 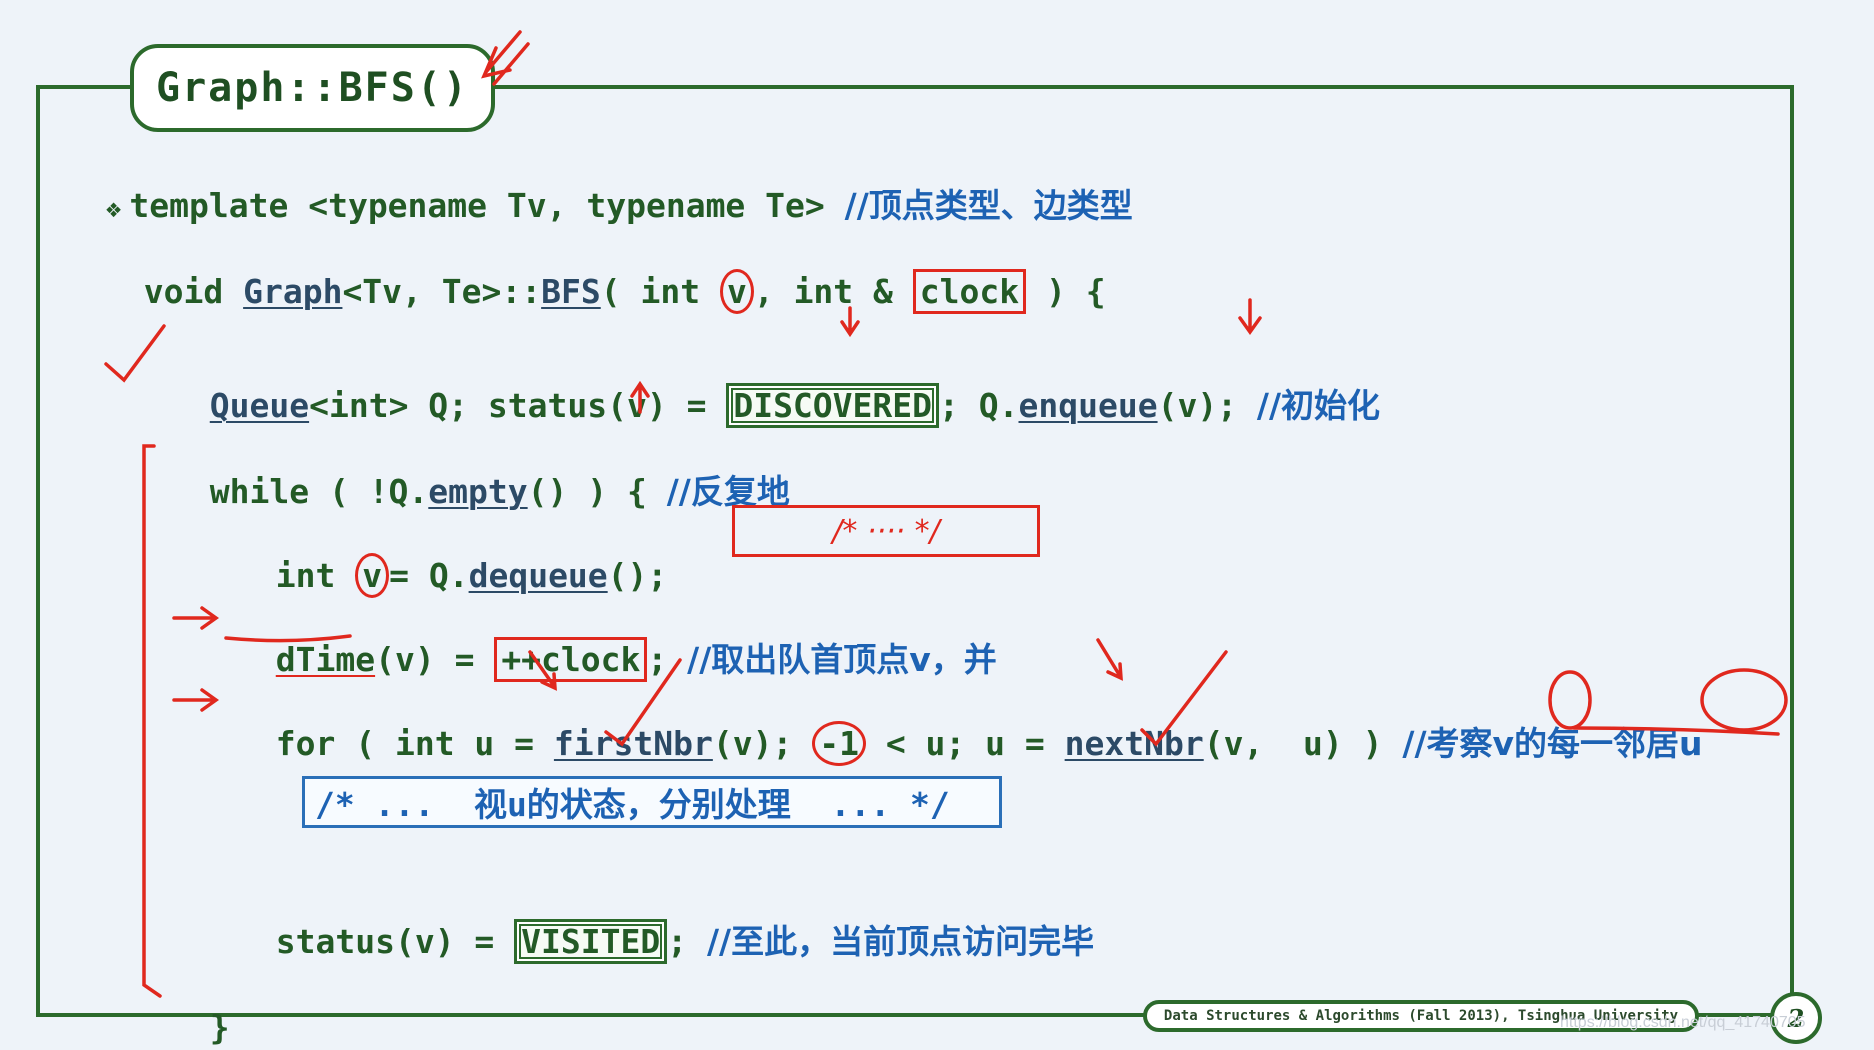 I want to click on handwritten-comment-note: /* ···· */, so click(x=886, y=531).